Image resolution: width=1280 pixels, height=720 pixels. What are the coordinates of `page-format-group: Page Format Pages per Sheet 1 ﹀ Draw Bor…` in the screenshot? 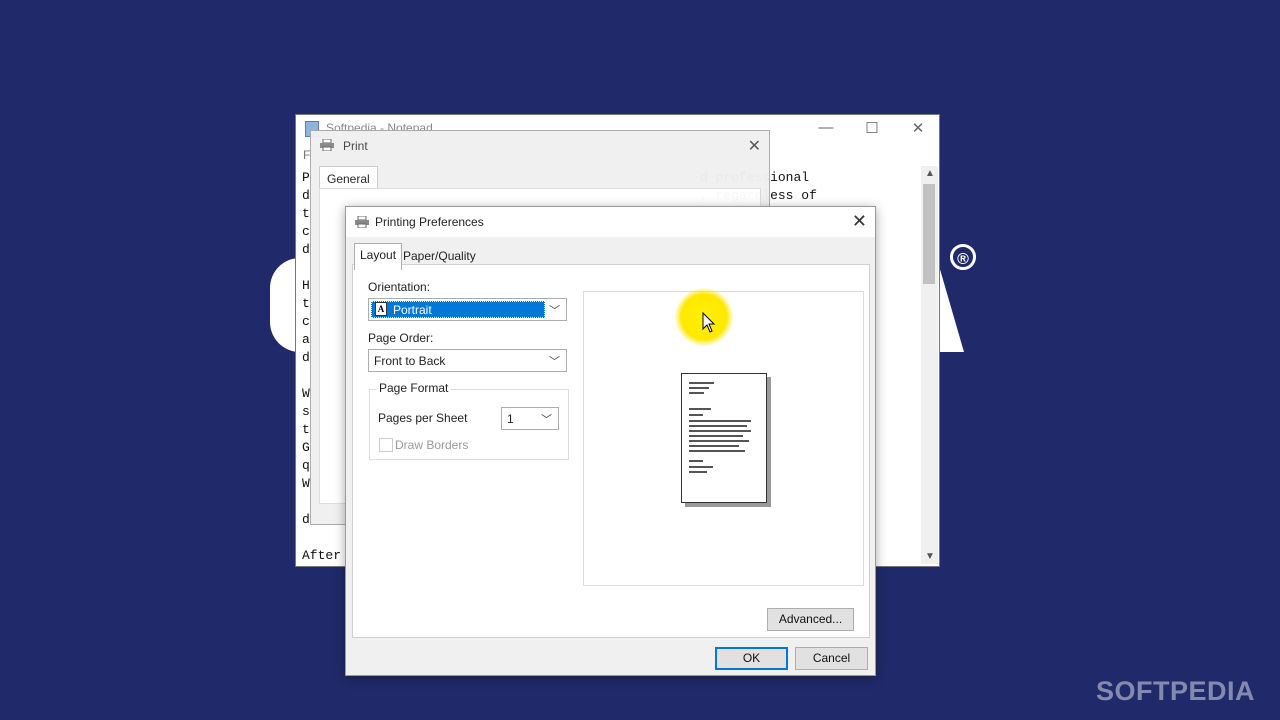 It's located at (469, 420).